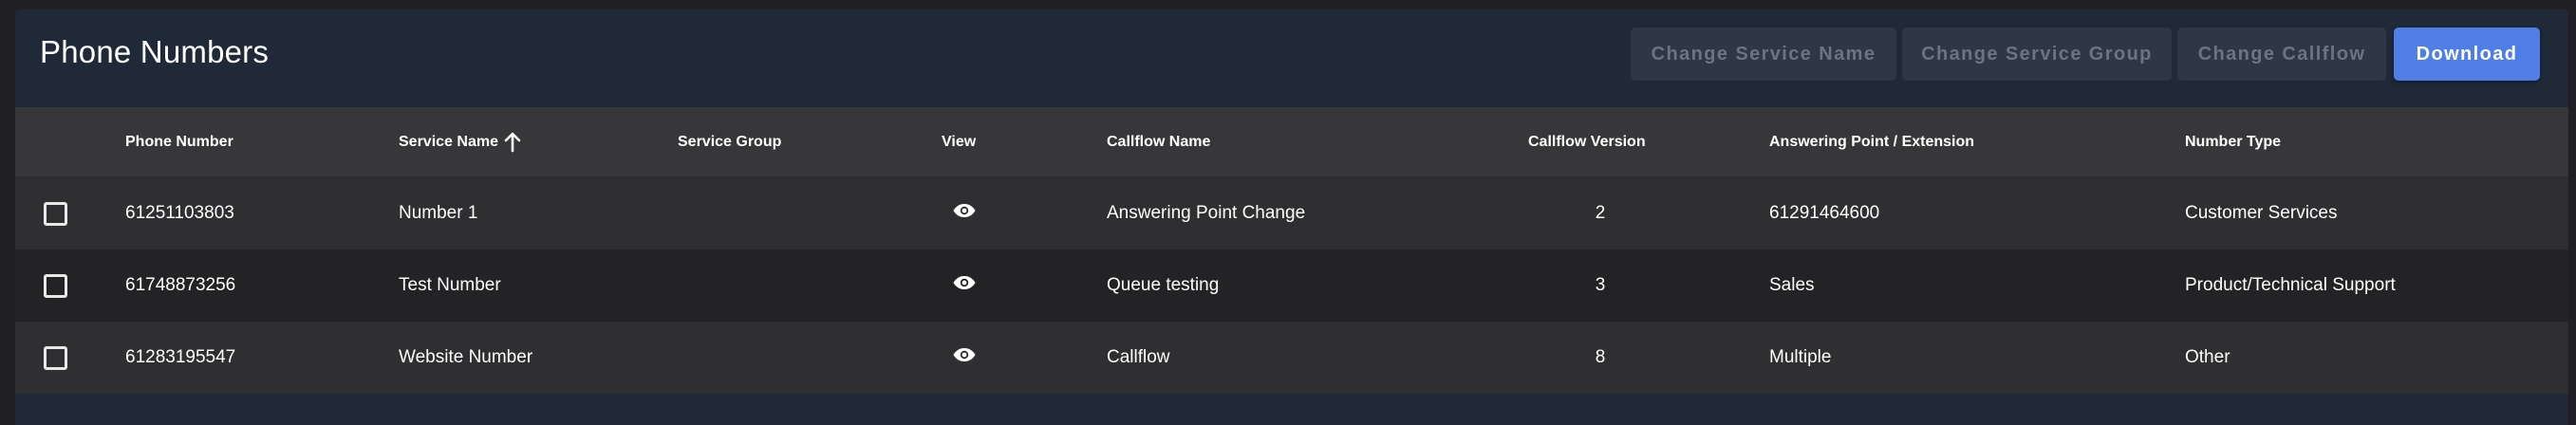  What do you see at coordinates (1764, 55) in the screenshot?
I see `change-service-name-button: Change Service Name` at bounding box center [1764, 55].